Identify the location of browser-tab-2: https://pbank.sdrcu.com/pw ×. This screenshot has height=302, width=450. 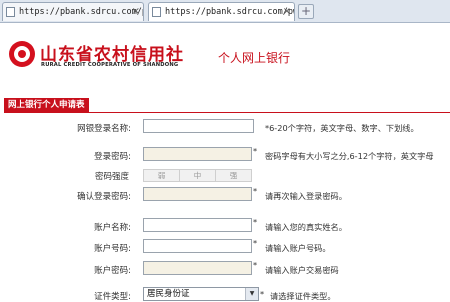
(221, 11).